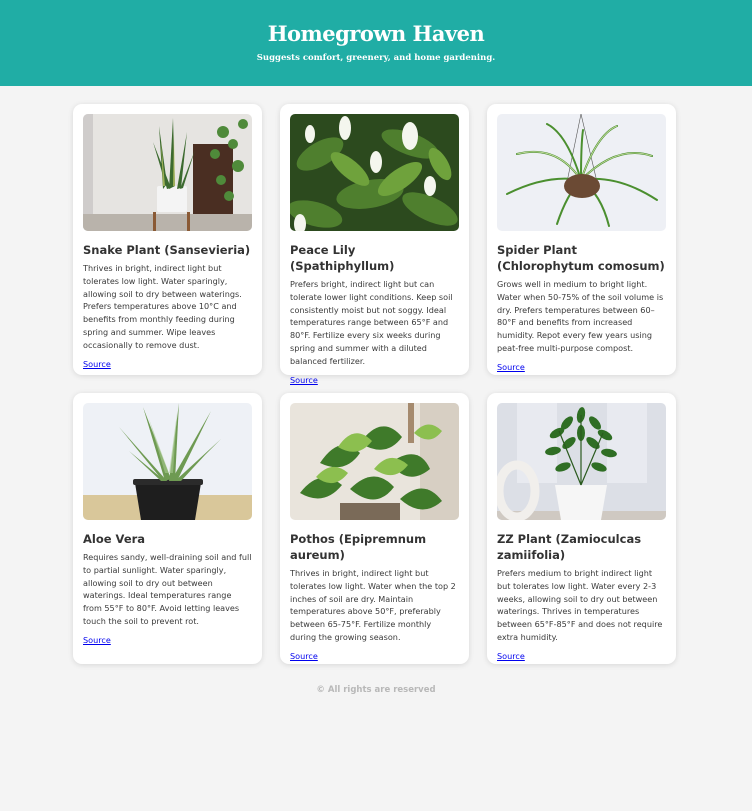 The height and width of the screenshot is (811, 752). I want to click on site-title: Homegrown Haven, so click(376, 33).